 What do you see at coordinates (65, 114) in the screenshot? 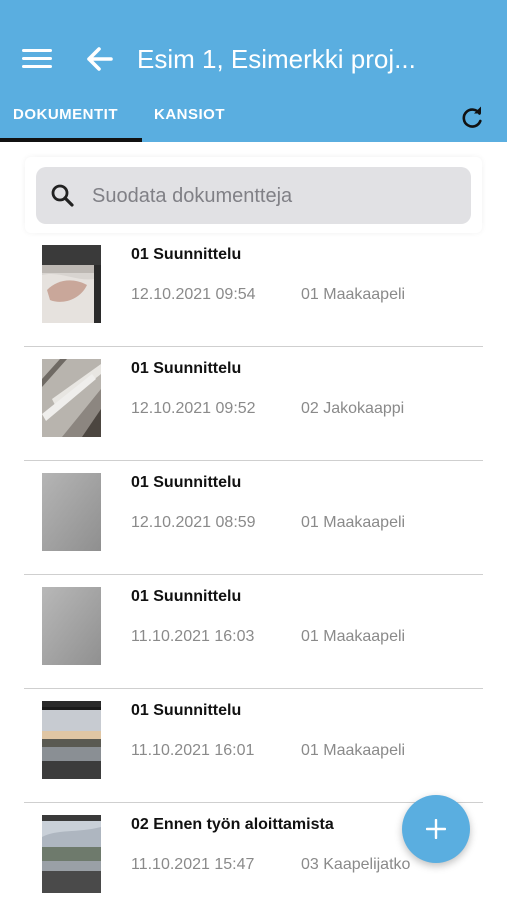
I see `tab-documents: DOKUMENTIT` at bounding box center [65, 114].